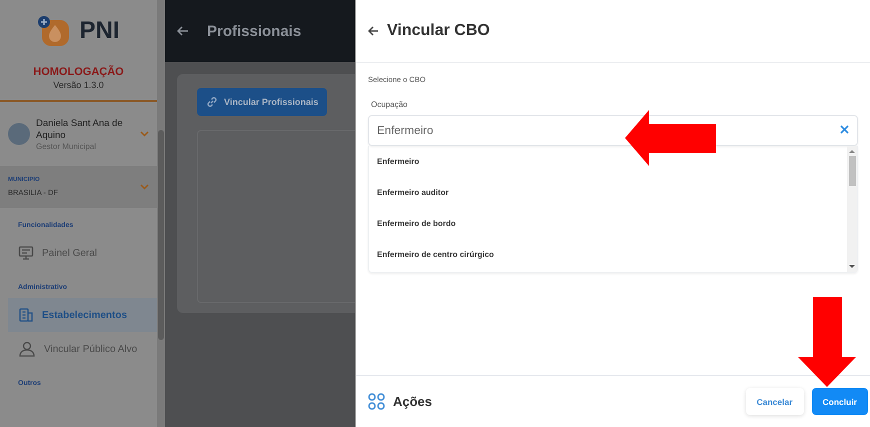 The height and width of the screenshot is (427, 870). I want to click on user-name: Daniela Sant Ana de Aquino, so click(80, 130).